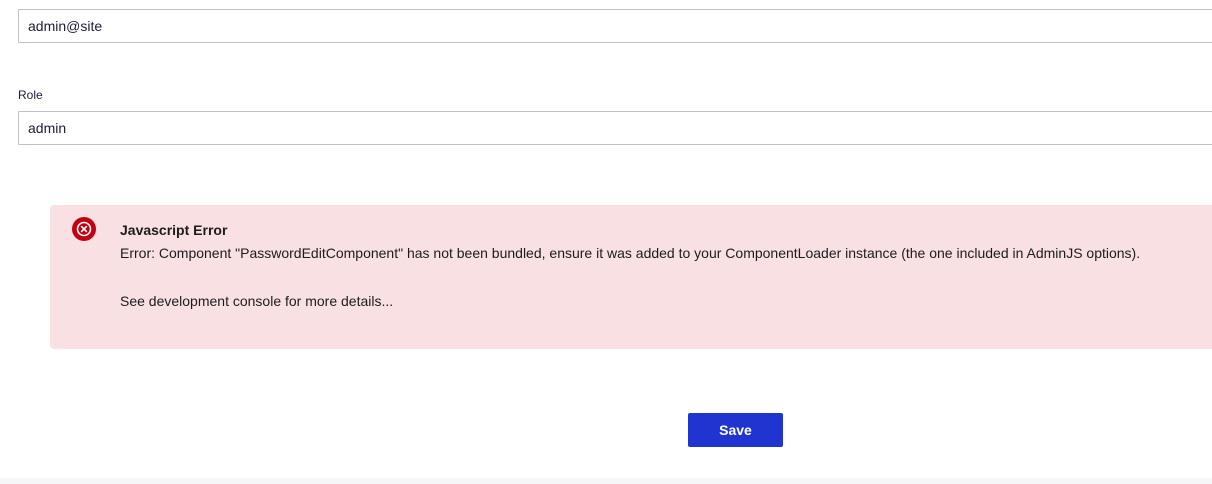  Describe the element at coordinates (606, 481) in the screenshot. I see `footer-band` at that location.